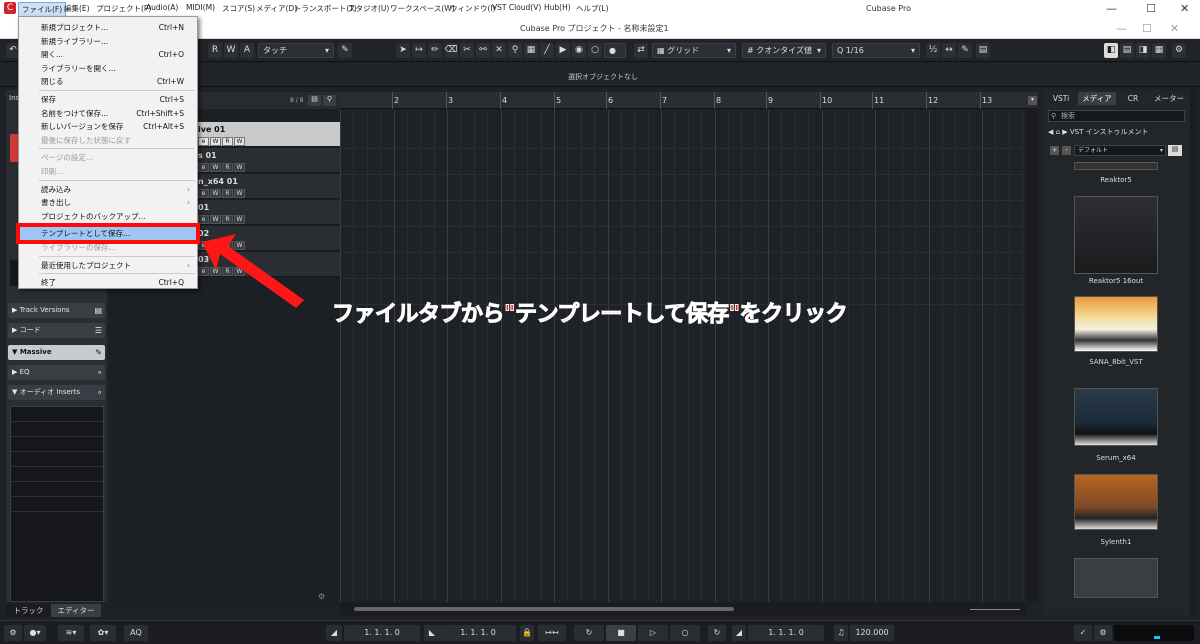  What do you see at coordinates (1116, 362) in the screenshot?
I see `plugin-name: SANA_8bit_VST` at bounding box center [1116, 362].